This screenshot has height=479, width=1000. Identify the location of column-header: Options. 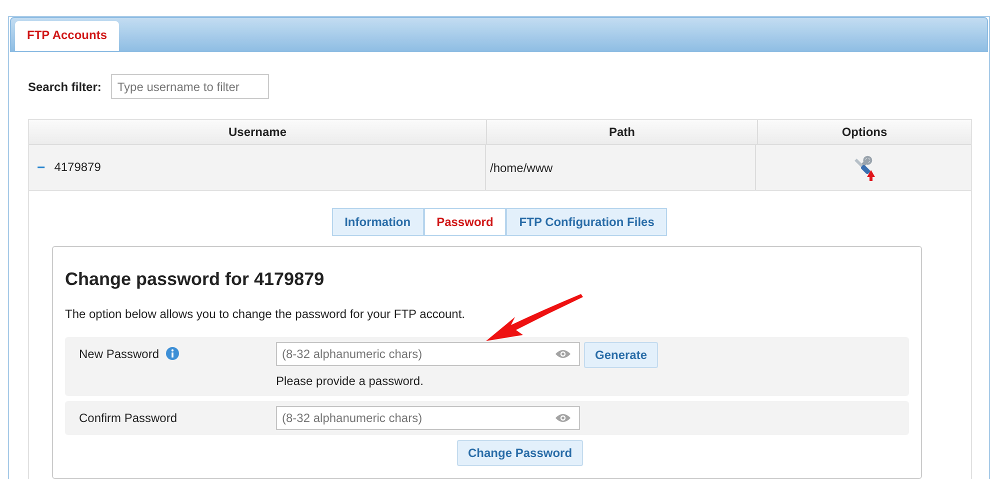
(864, 132).